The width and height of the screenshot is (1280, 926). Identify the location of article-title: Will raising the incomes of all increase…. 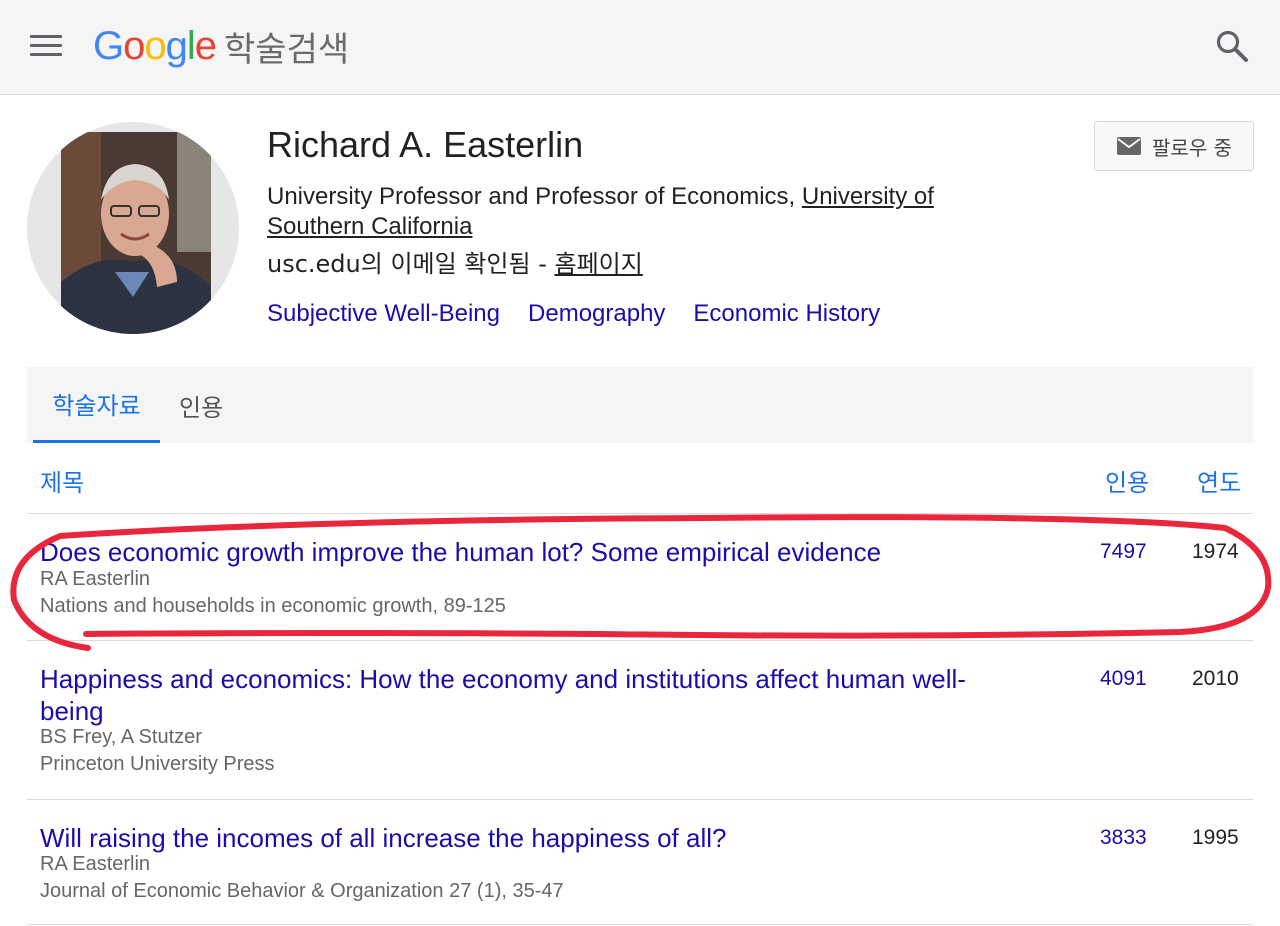
(520, 838).